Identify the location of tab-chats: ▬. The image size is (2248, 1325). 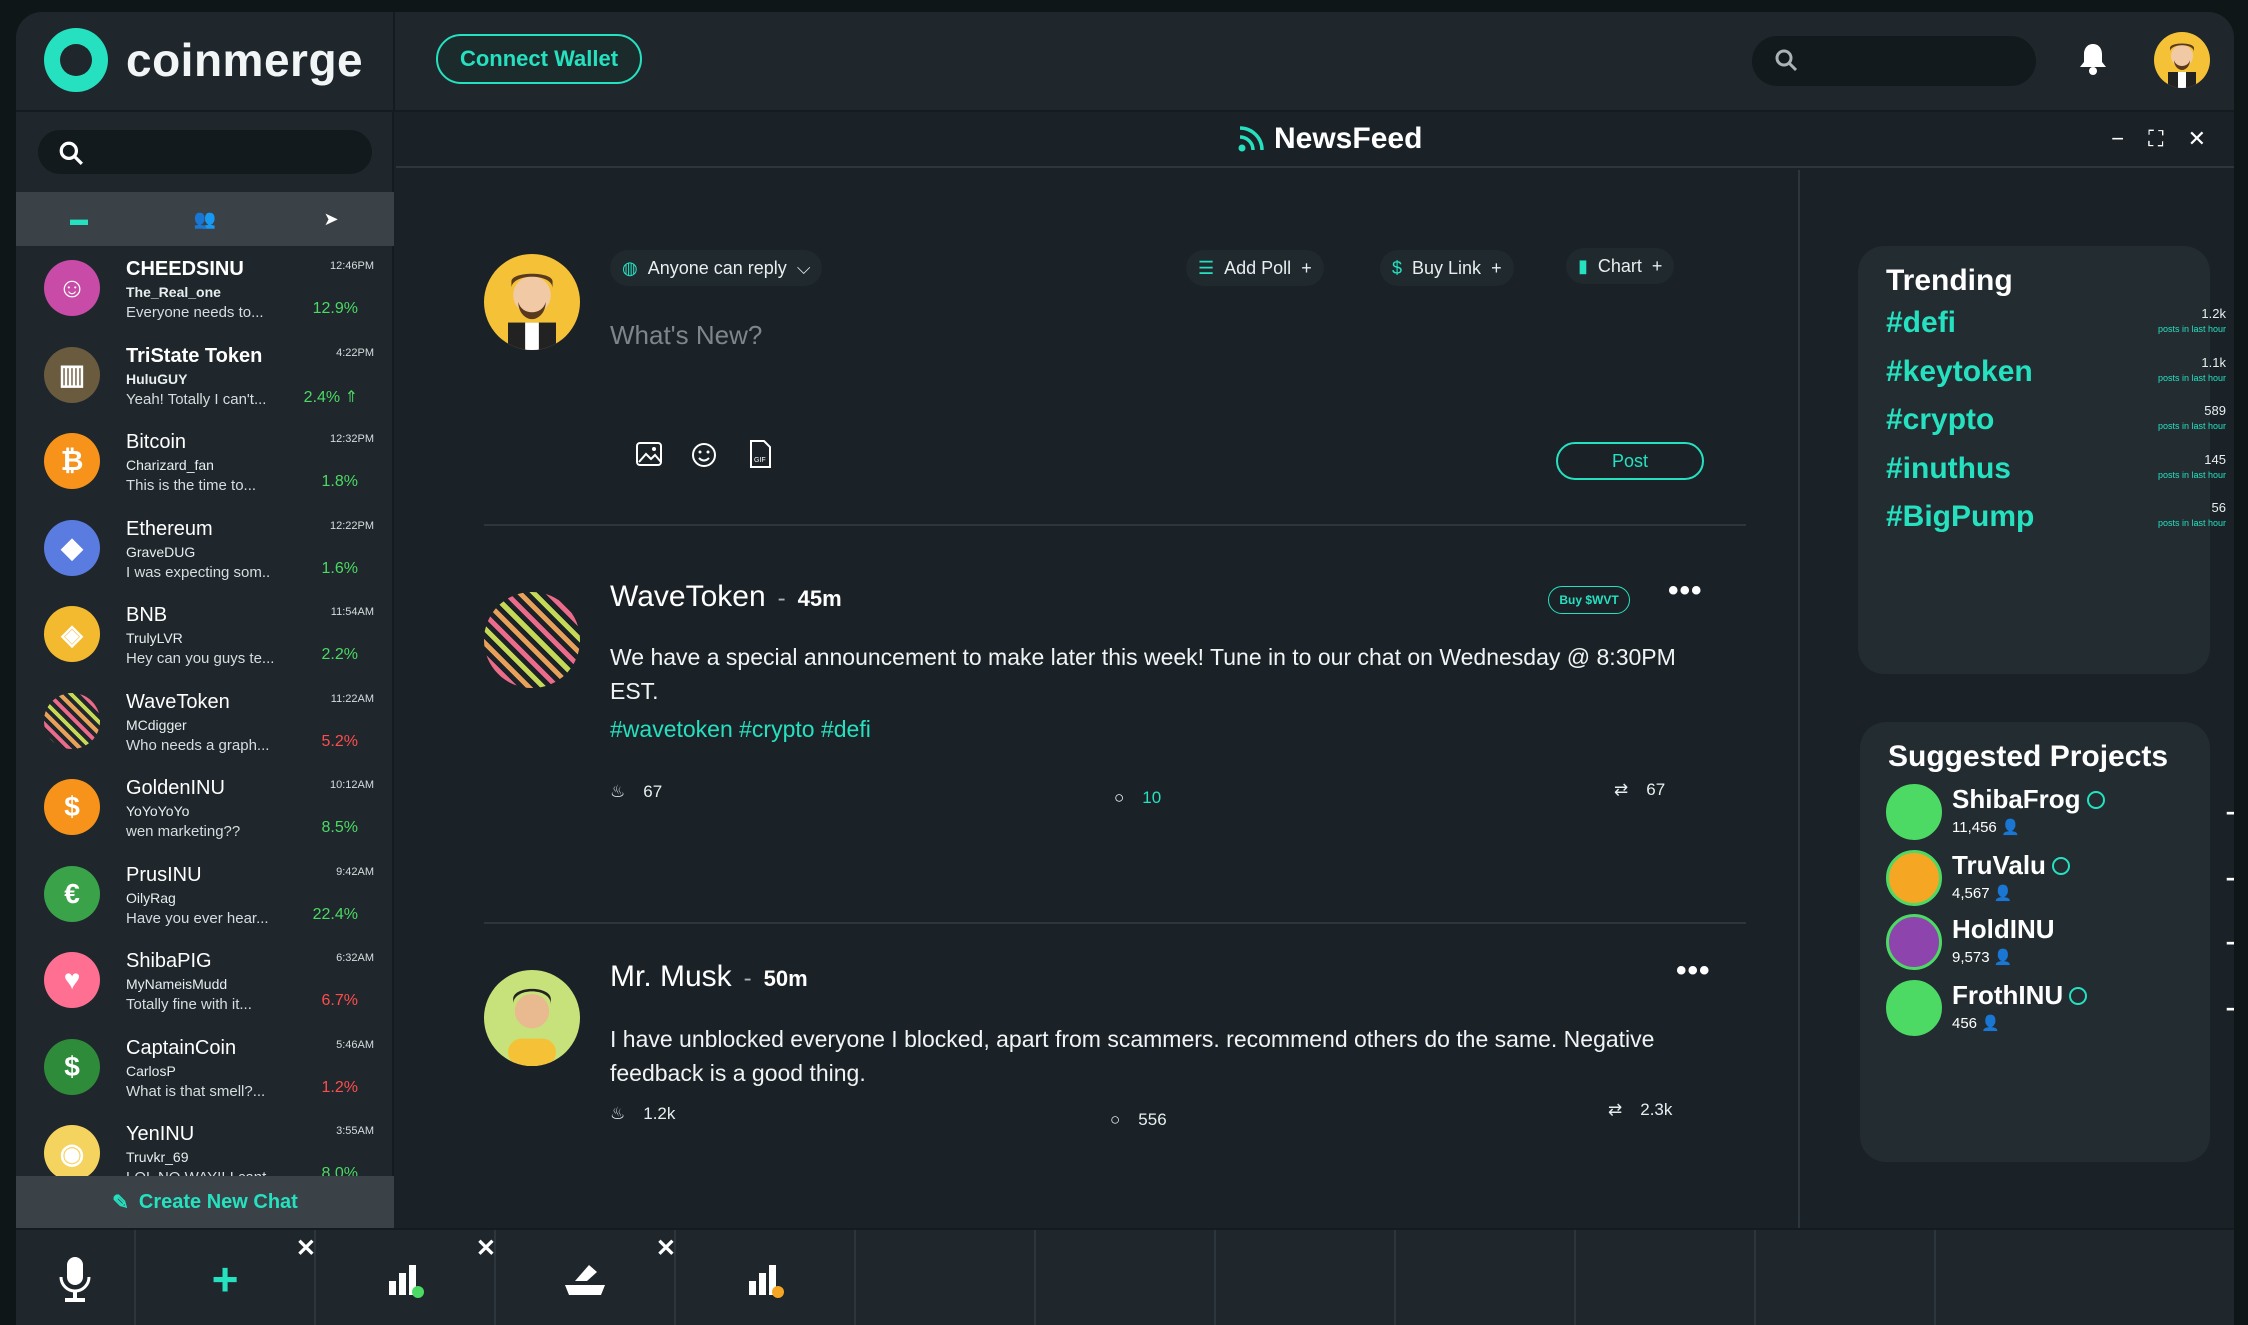
(79, 219).